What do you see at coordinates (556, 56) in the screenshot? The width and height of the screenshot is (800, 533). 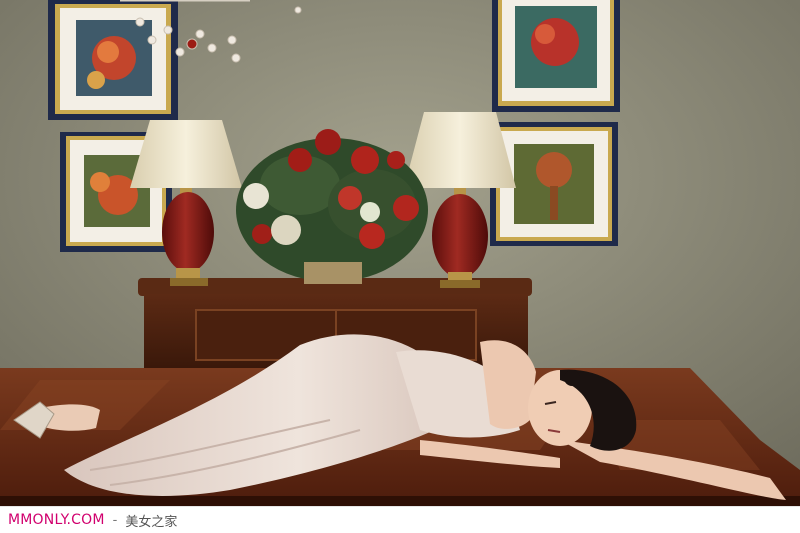 I see `frame-top-right` at bounding box center [556, 56].